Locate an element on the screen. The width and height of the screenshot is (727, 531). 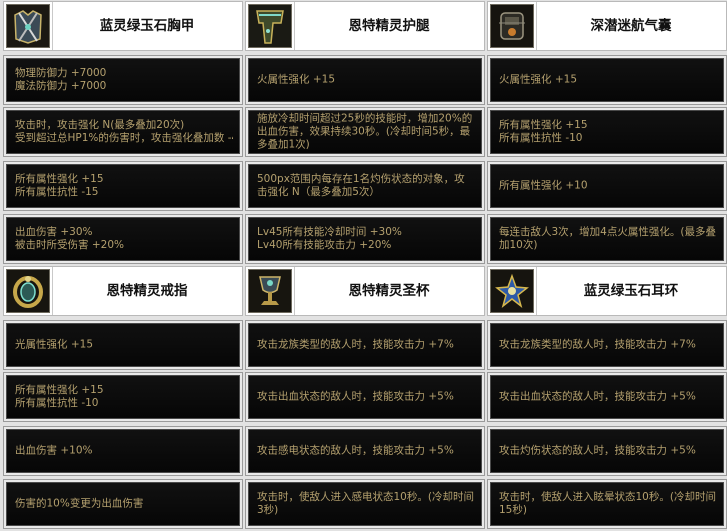
stat-box: 每连击敌人3次，增加4点火属性强化。(最多叠加10次) is located at coordinates (607, 239).